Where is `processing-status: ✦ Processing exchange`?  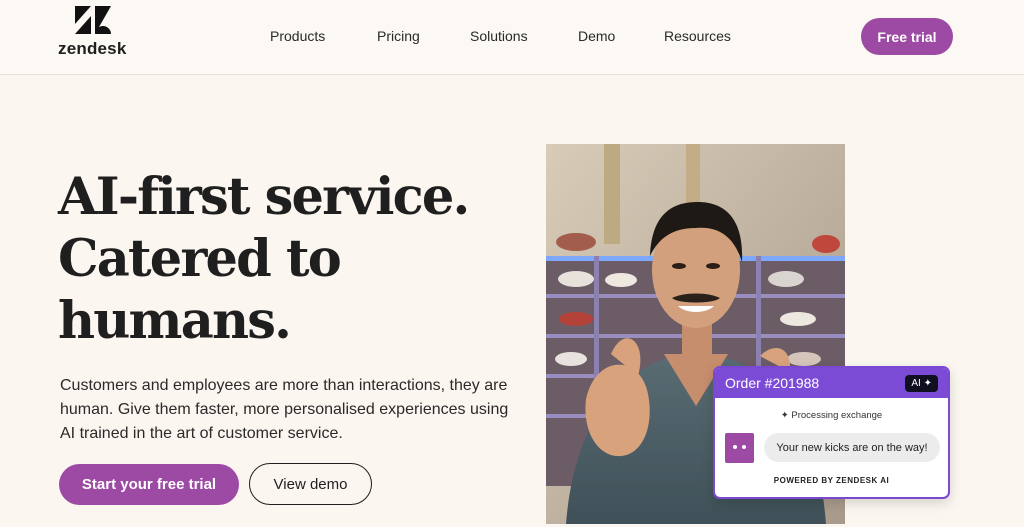 processing-status: ✦ Processing exchange is located at coordinates (831, 415).